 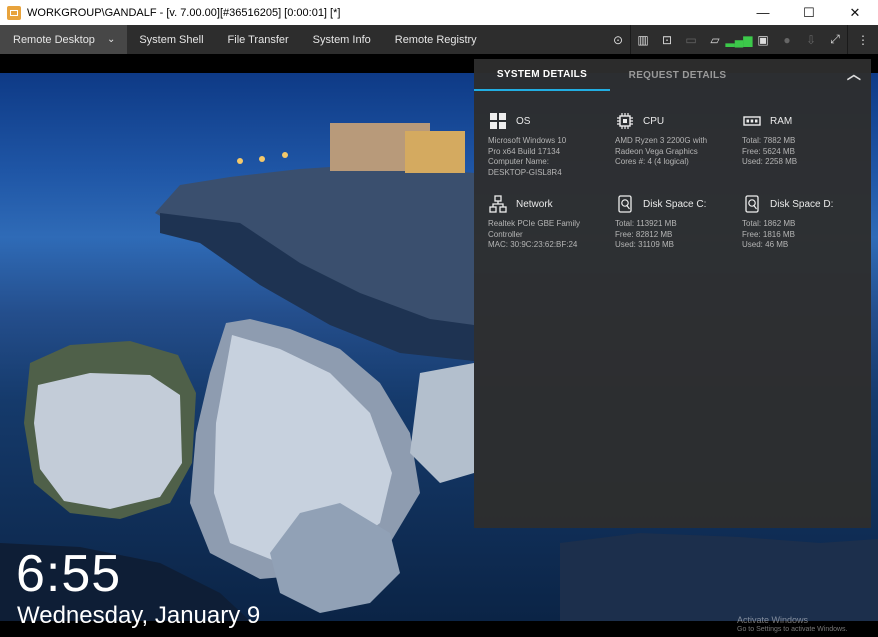 What do you see at coordinates (525, 172) in the screenshot?
I see `os-line: DESKTOP-GISL8R4` at bounding box center [525, 172].